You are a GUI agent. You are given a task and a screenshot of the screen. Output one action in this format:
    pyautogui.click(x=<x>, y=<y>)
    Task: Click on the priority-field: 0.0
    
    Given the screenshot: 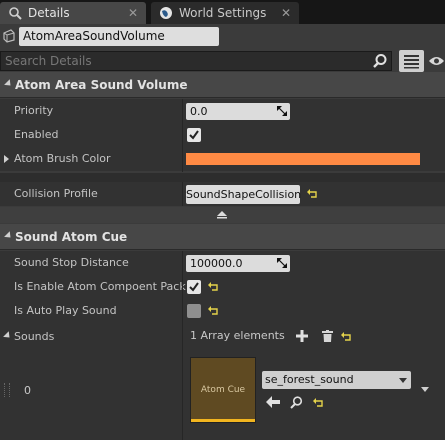 What is the action you would take?
    pyautogui.click(x=238, y=111)
    